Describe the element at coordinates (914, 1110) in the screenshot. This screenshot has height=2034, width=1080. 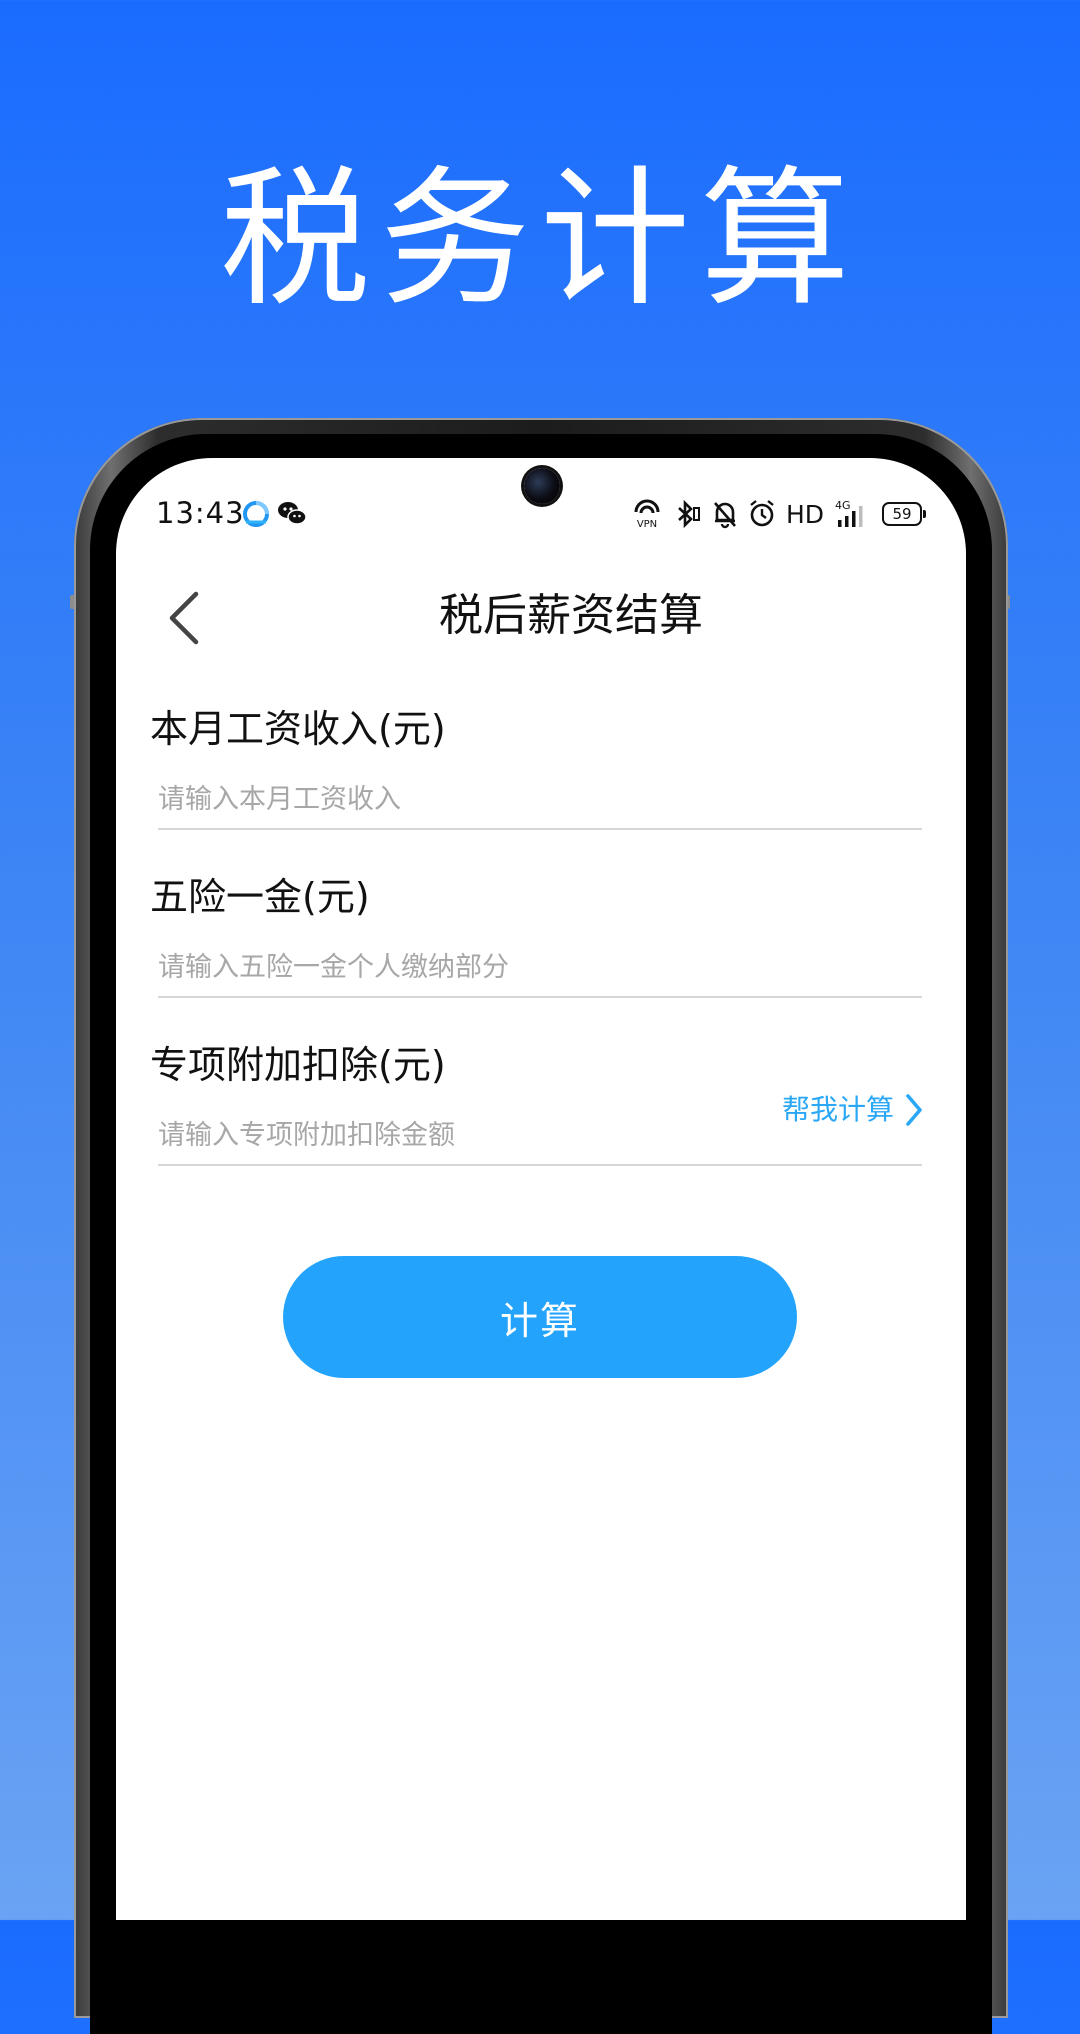
I see `chevron-right-icon` at that location.